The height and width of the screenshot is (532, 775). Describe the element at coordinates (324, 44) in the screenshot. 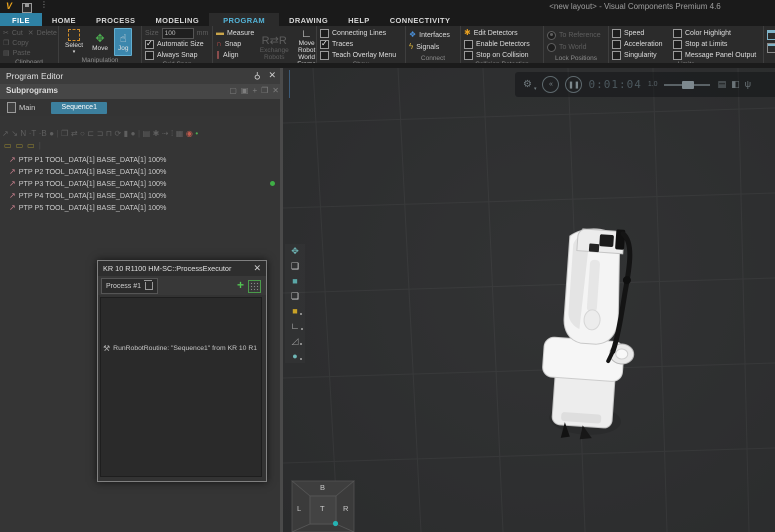

I see `traces-checkbox` at that location.